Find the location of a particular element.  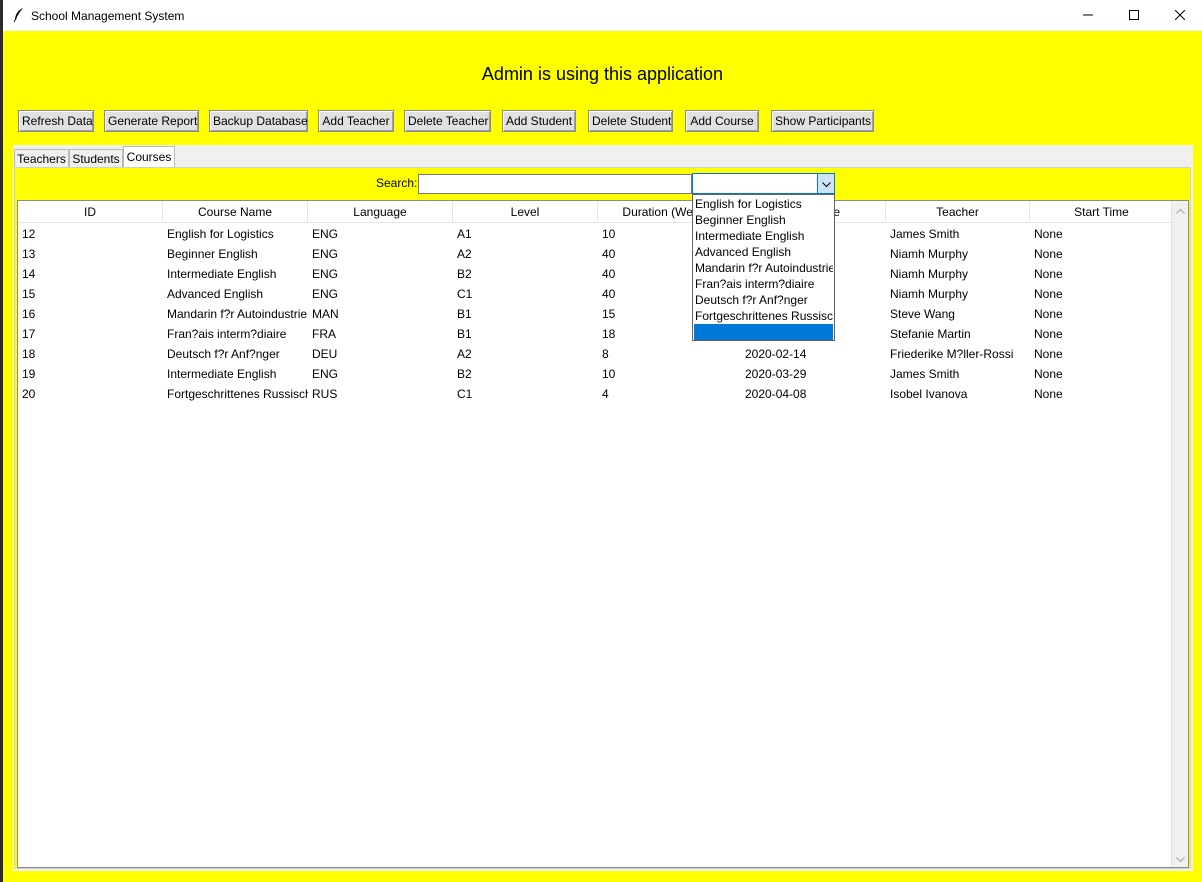

refresh-data-button: Refresh Data is located at coordinates (56, 121).